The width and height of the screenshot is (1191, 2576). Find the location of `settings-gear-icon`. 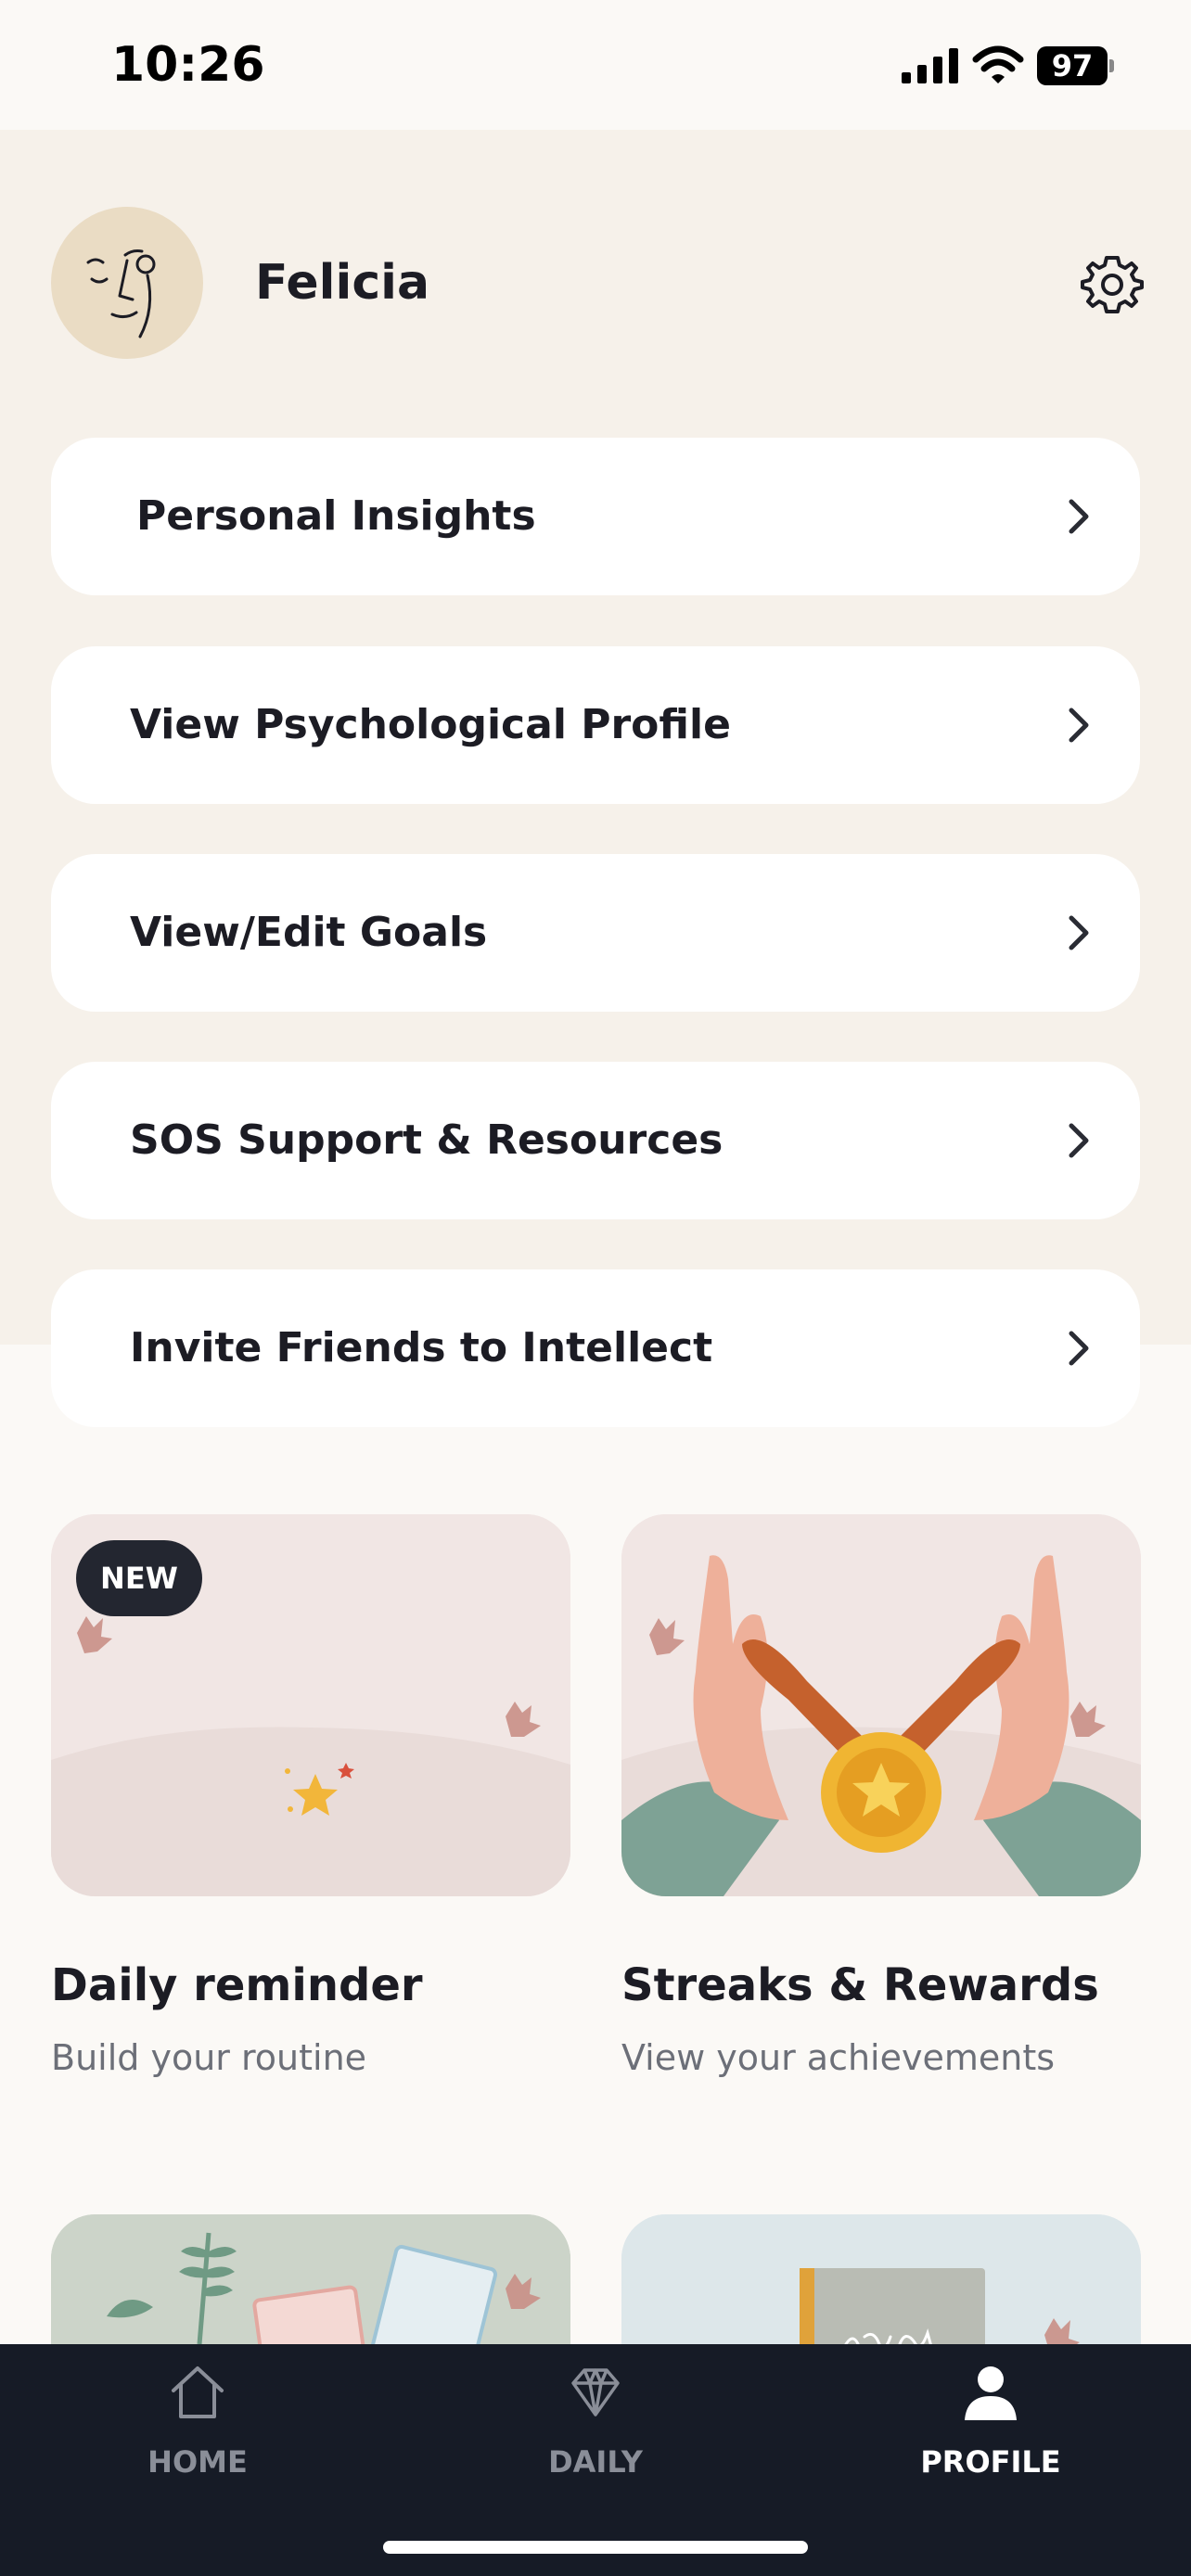

settings-gear-icon is located at coordinates (1112, 283).